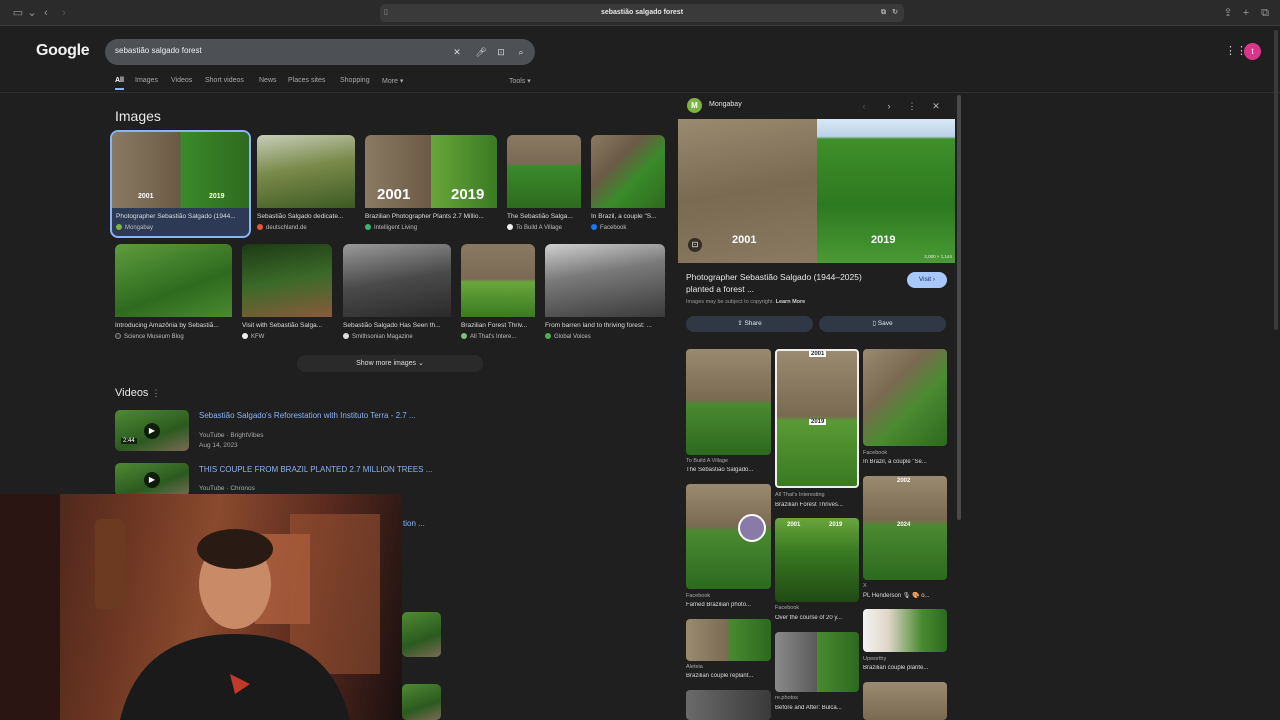 This screenshot has height=720, width=1280. Describe the element at coordinates (959, 307) in the screenshot. I see `panel-scrollbar` at that location.